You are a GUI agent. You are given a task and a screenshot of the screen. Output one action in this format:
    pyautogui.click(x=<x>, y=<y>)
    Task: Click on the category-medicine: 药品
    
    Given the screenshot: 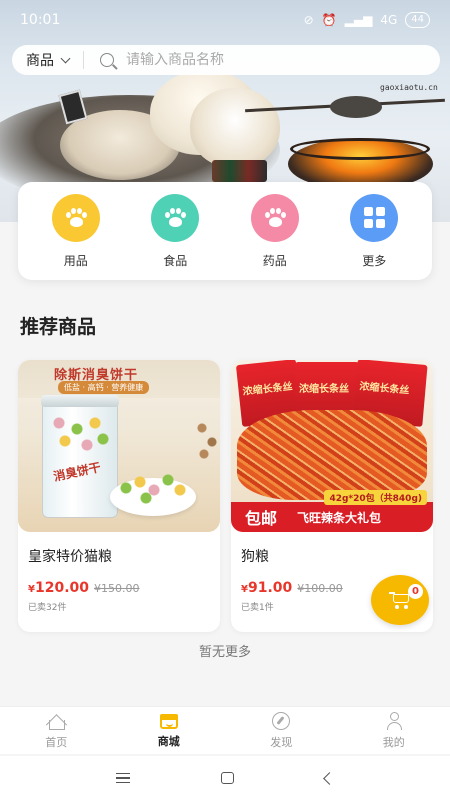 What is the action you would take?
    pyautogui.click(x=275, y=231)
    